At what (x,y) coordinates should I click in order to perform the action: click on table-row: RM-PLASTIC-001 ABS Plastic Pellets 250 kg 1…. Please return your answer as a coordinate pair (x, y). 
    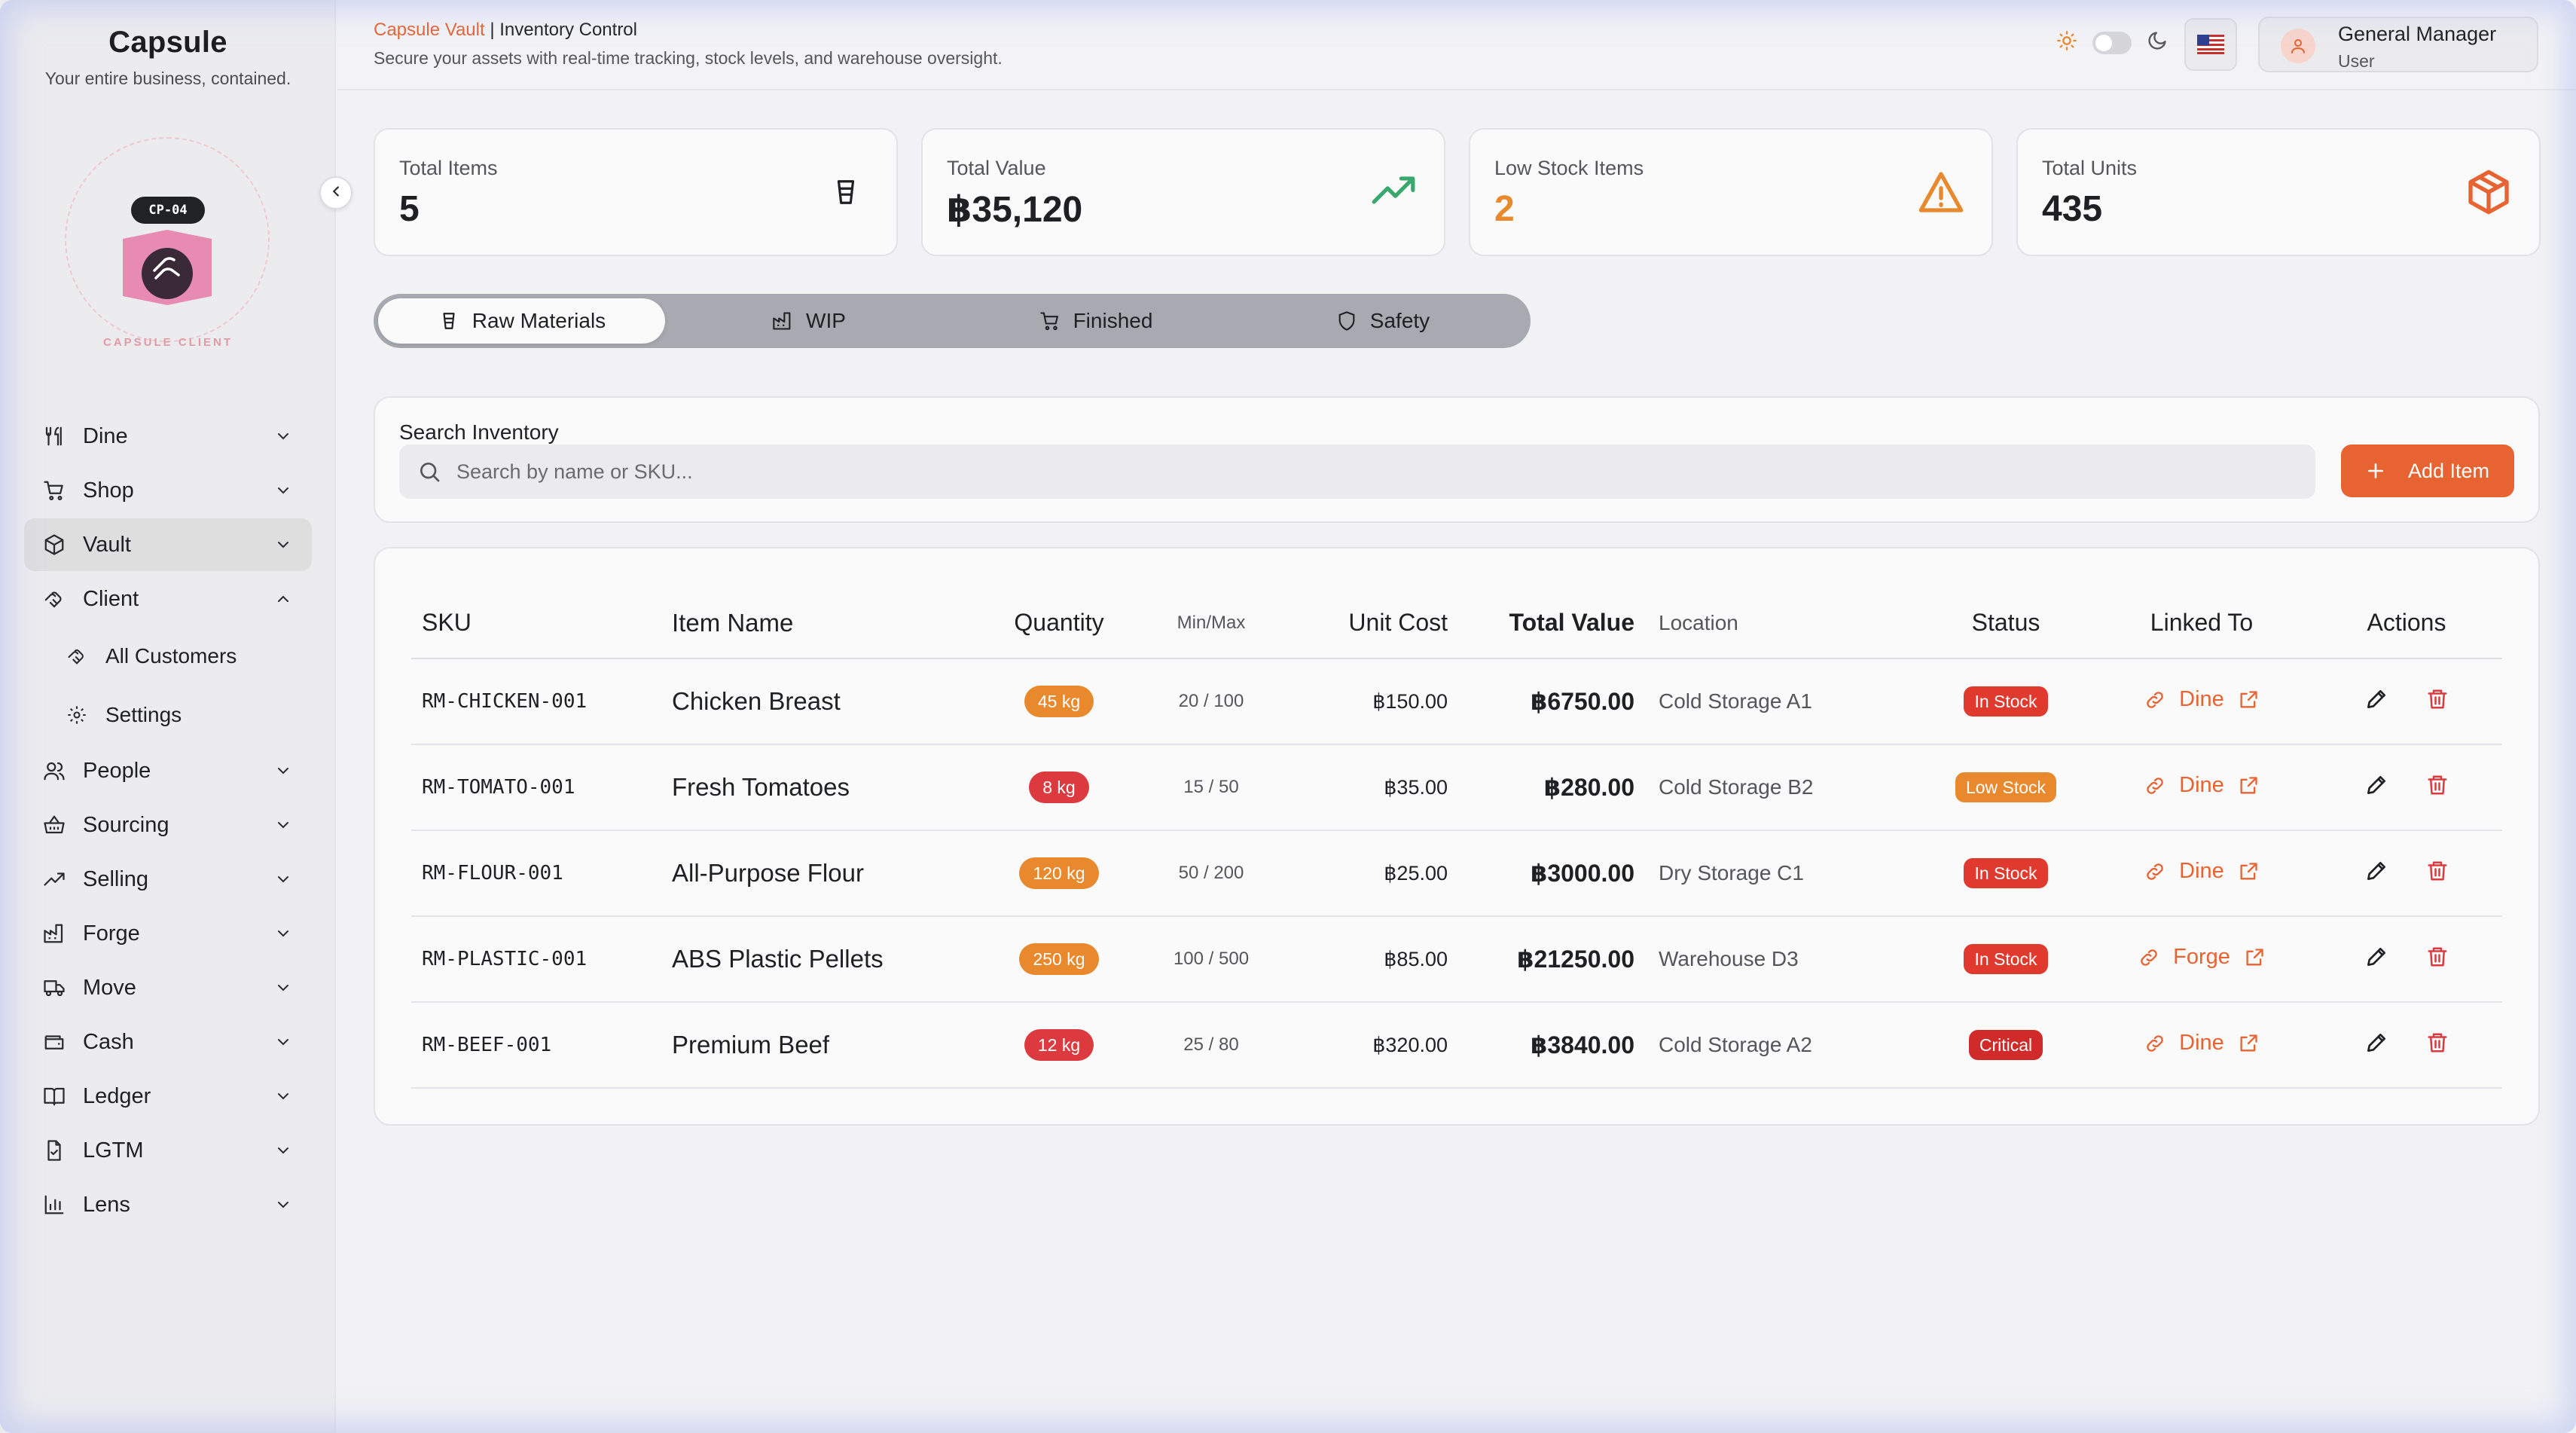
    Looking at the image, I should click on (1457, 959).